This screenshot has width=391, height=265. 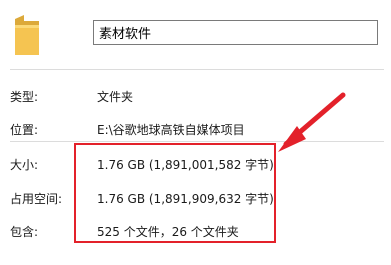 What do you see at coordinates (24, 232) in the screenshot?
I see `contains-label: 包含:` at bounding box center [24, 232].